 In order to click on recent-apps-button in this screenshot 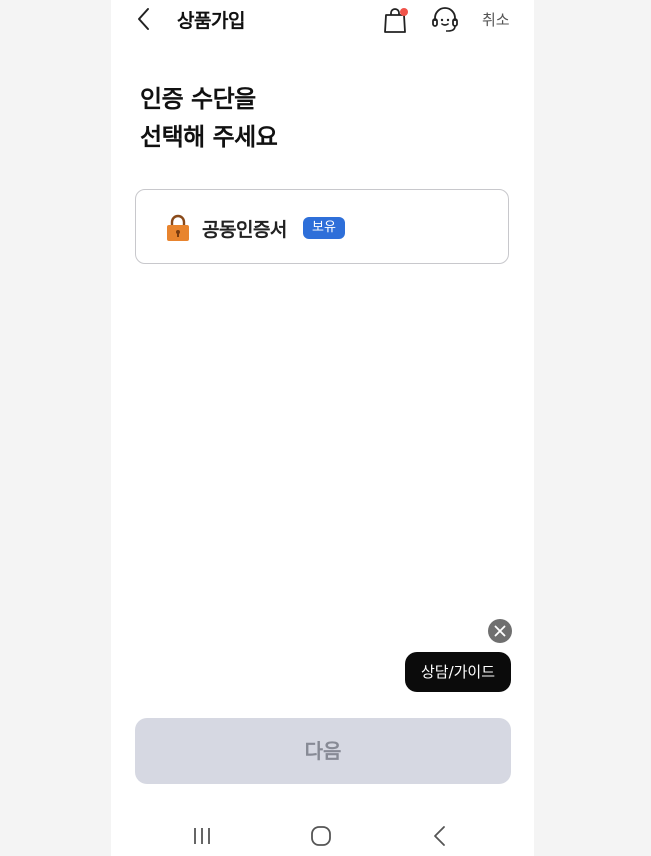, I will do `click(202, 836)`.